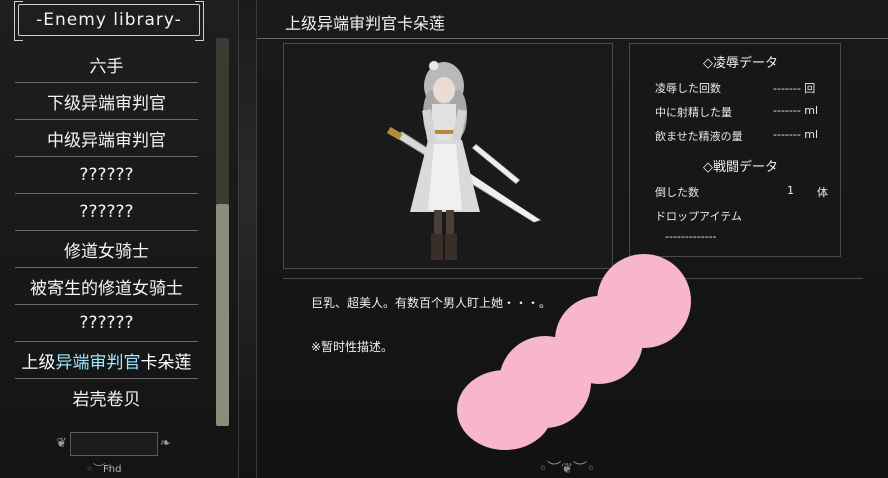 Image resolution: width=888 pixels, height=478 pixels. Describe the element at coordinates (106, 249) in the screenshot. I see `enemy-list-item: 修道女骑士` at that location.